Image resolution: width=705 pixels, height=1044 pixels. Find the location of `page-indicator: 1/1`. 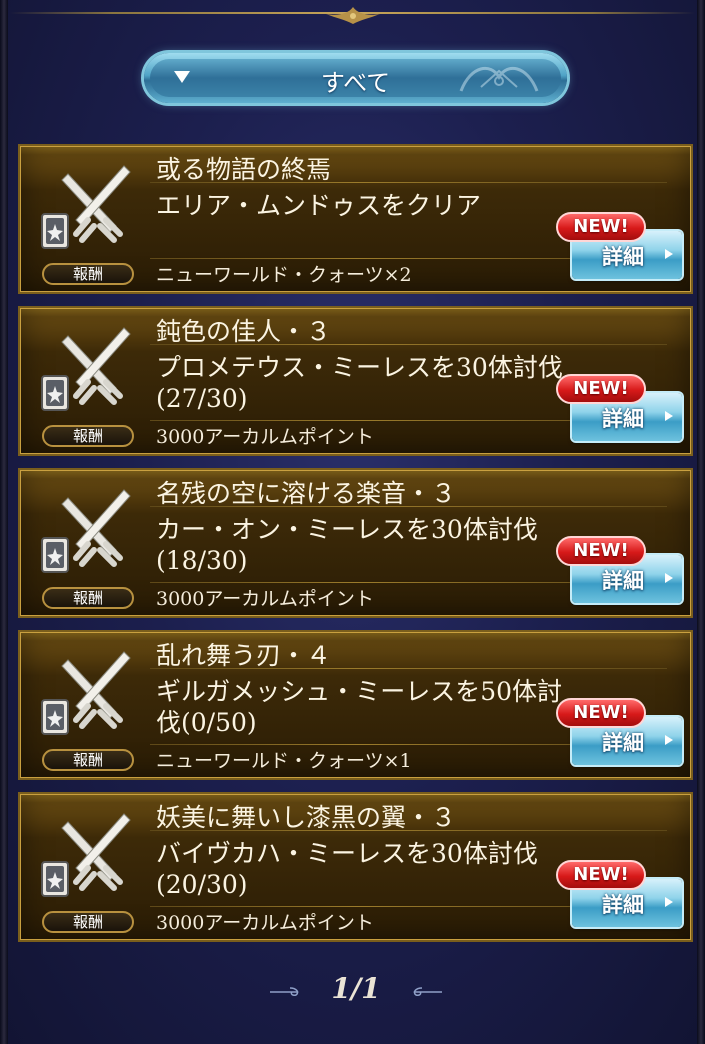

page-indicator: 1/1 is located at coordinates (356, 988).